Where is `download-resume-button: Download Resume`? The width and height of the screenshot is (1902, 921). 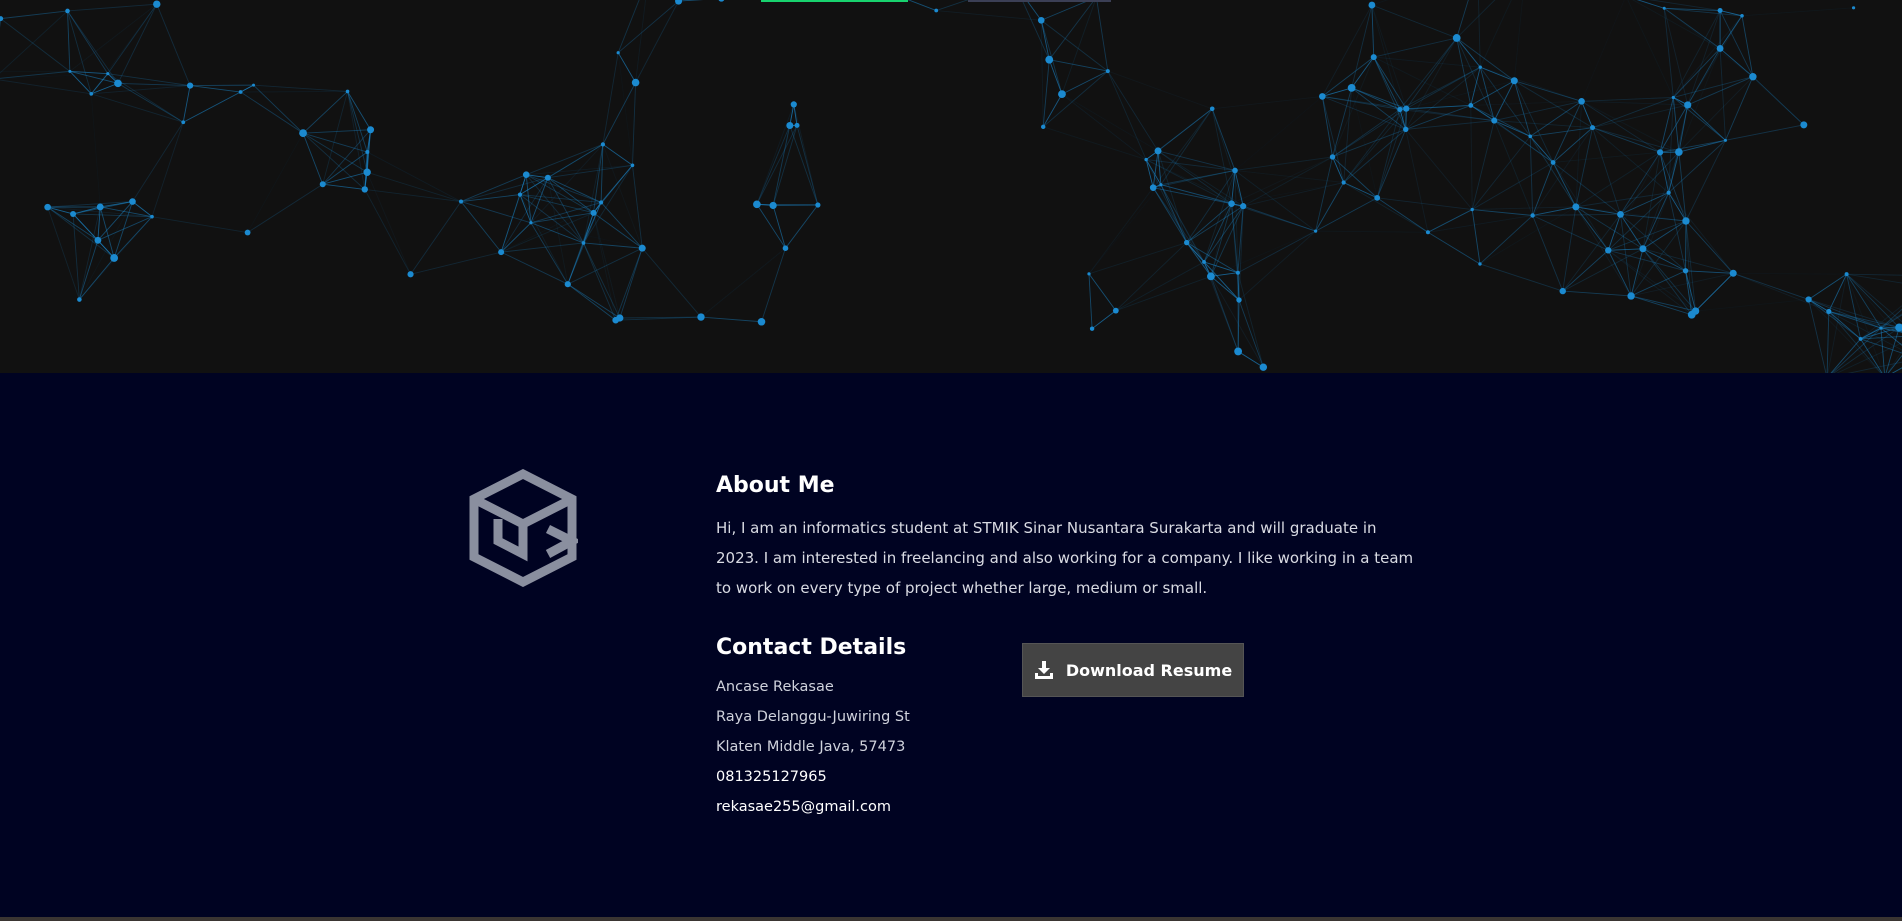
download-resume-button: Download Resume is located at coordinates (1133, 670).